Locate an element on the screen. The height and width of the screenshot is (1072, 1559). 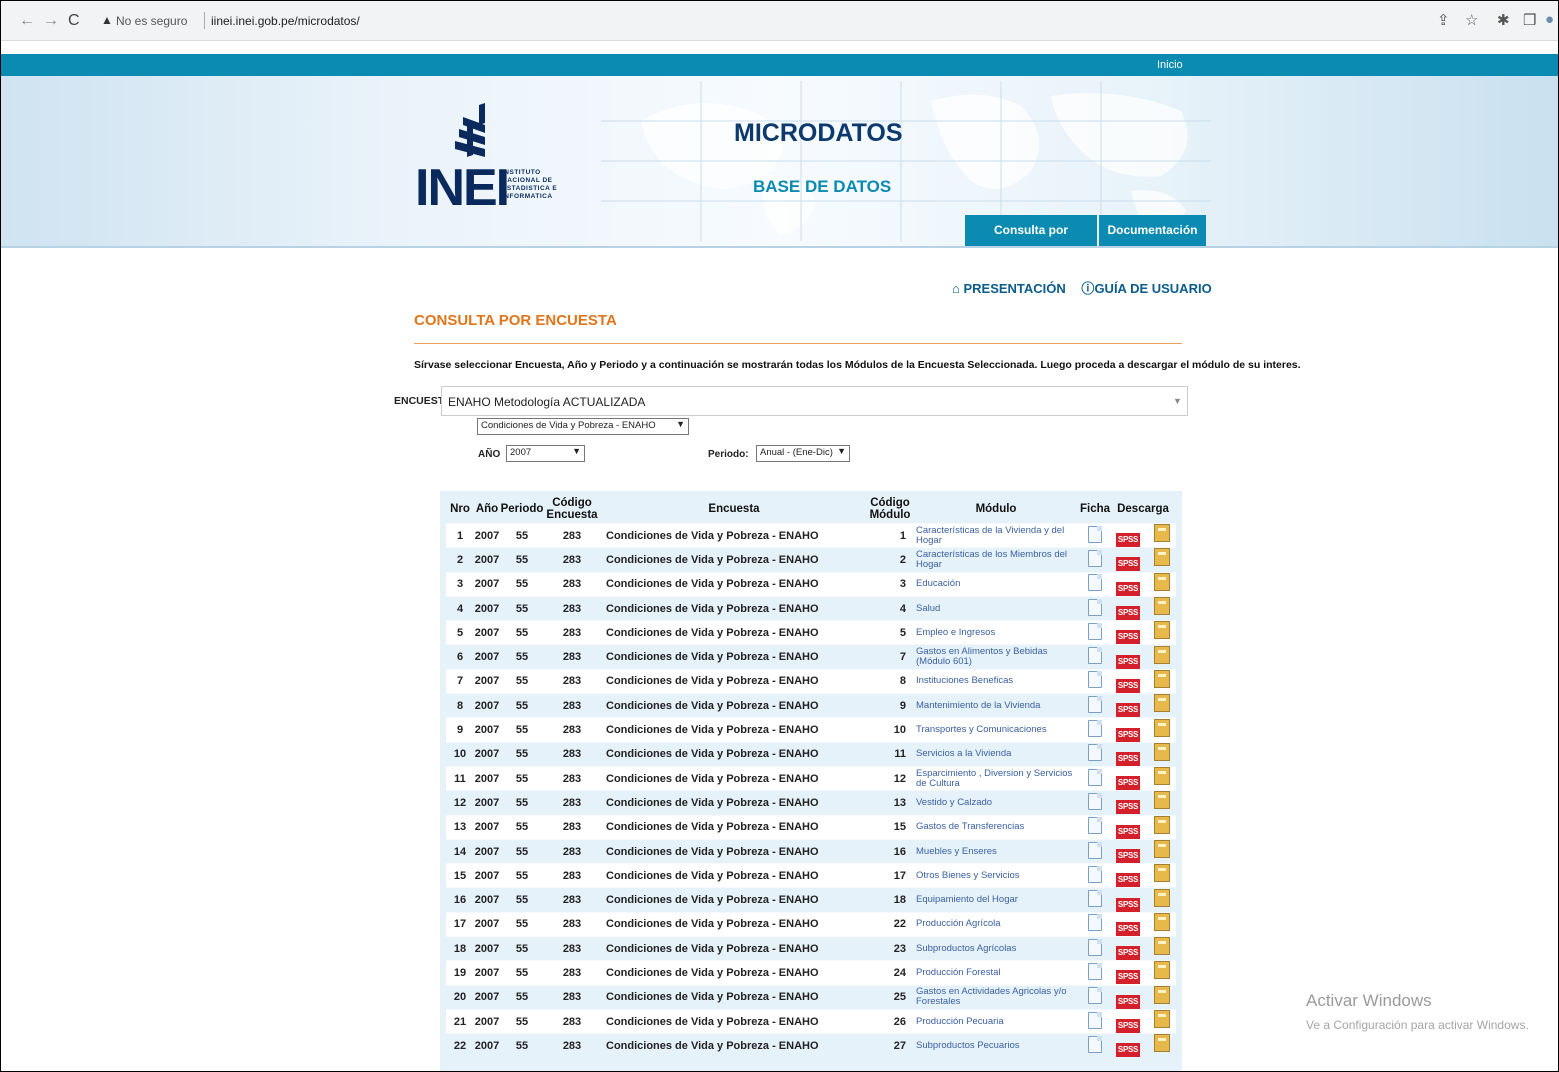
warning-icon: ▲ is located at coordinates (107, 20).